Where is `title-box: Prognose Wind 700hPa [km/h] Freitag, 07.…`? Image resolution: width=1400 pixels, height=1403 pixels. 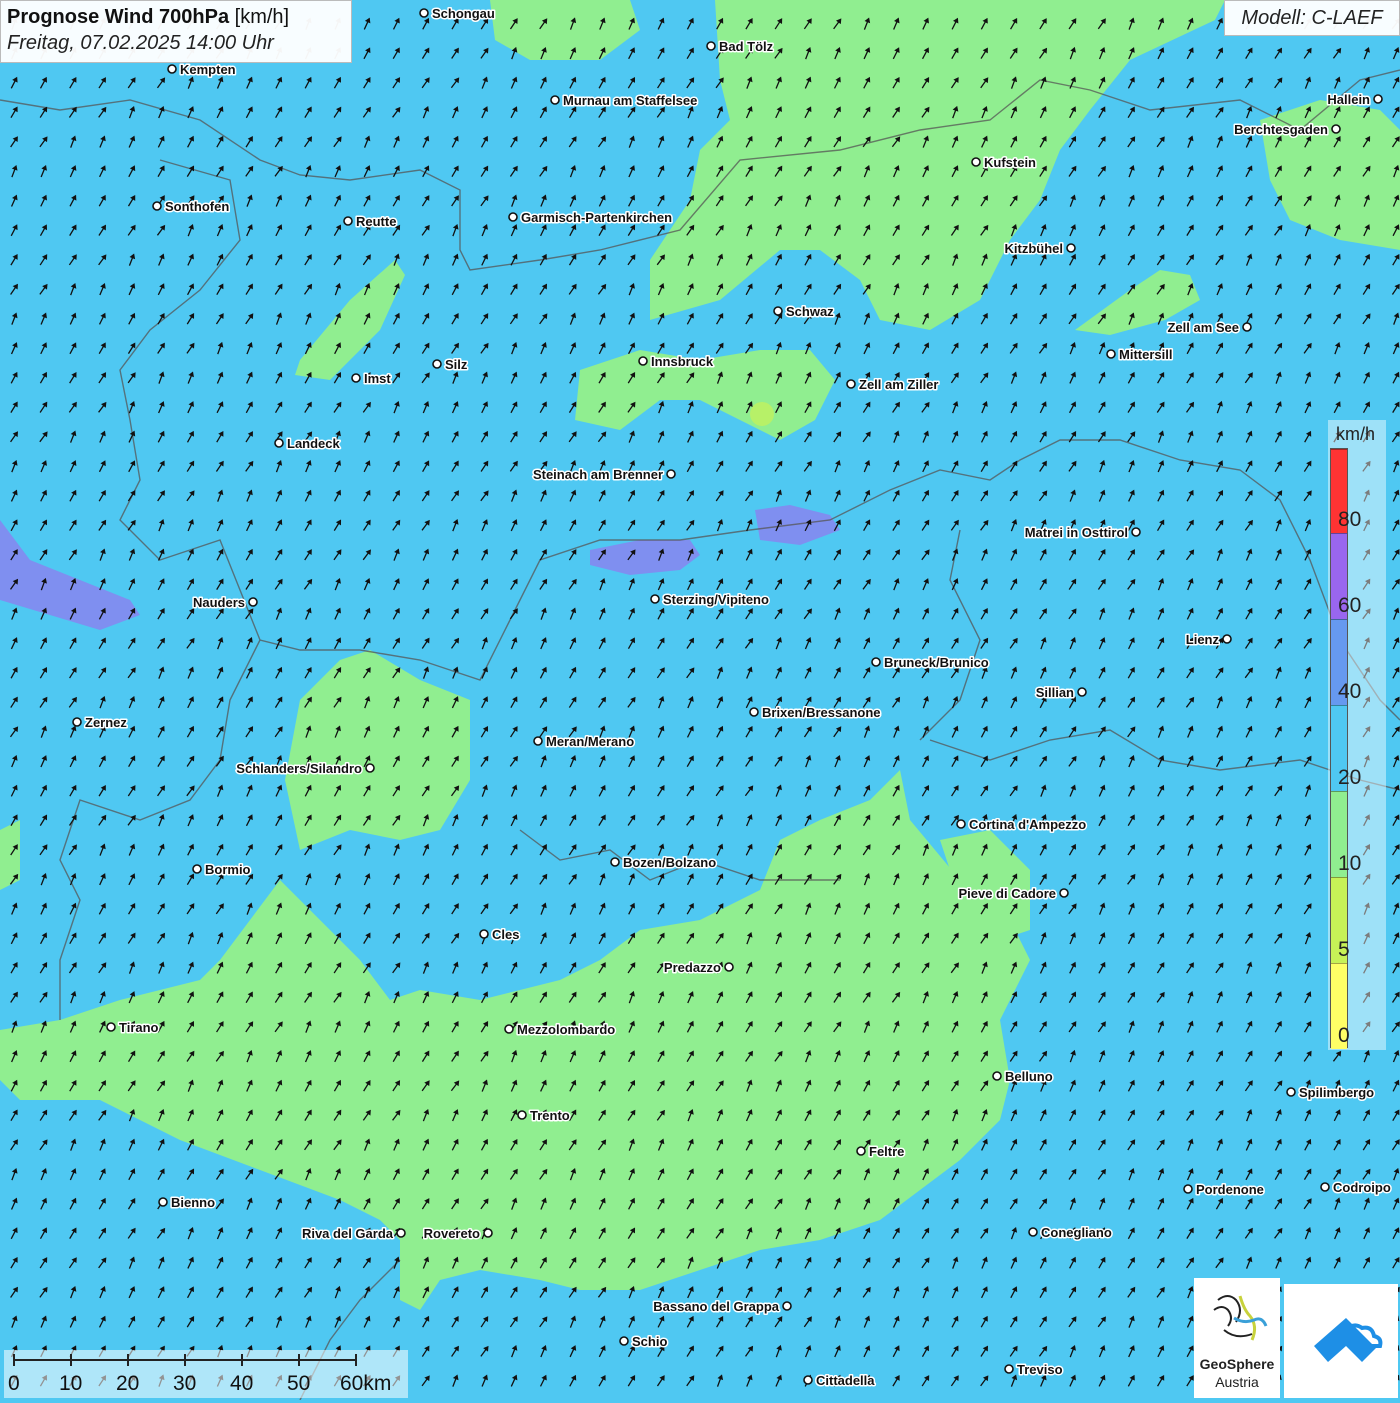 title-box: Prognose Wind 700hPa [km/h] Freitag, 07.… is located at coordinates (176, 31).